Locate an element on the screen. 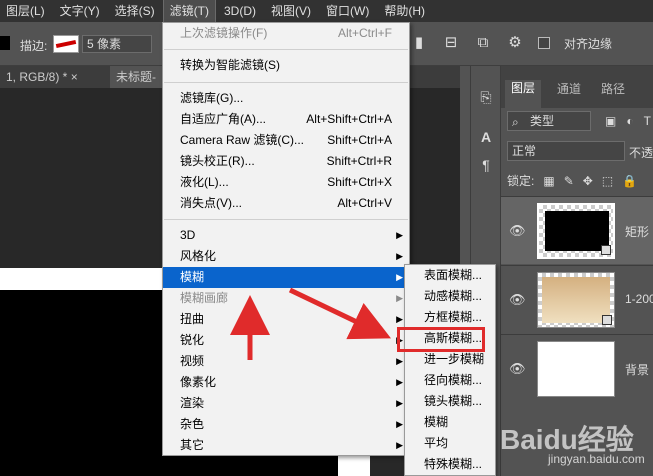 This screenshot has width=653, height=476. lock-row: 锁定: ▦ ✎ ✥ ⬚ 🔒 is located at coordinates (572, 180).